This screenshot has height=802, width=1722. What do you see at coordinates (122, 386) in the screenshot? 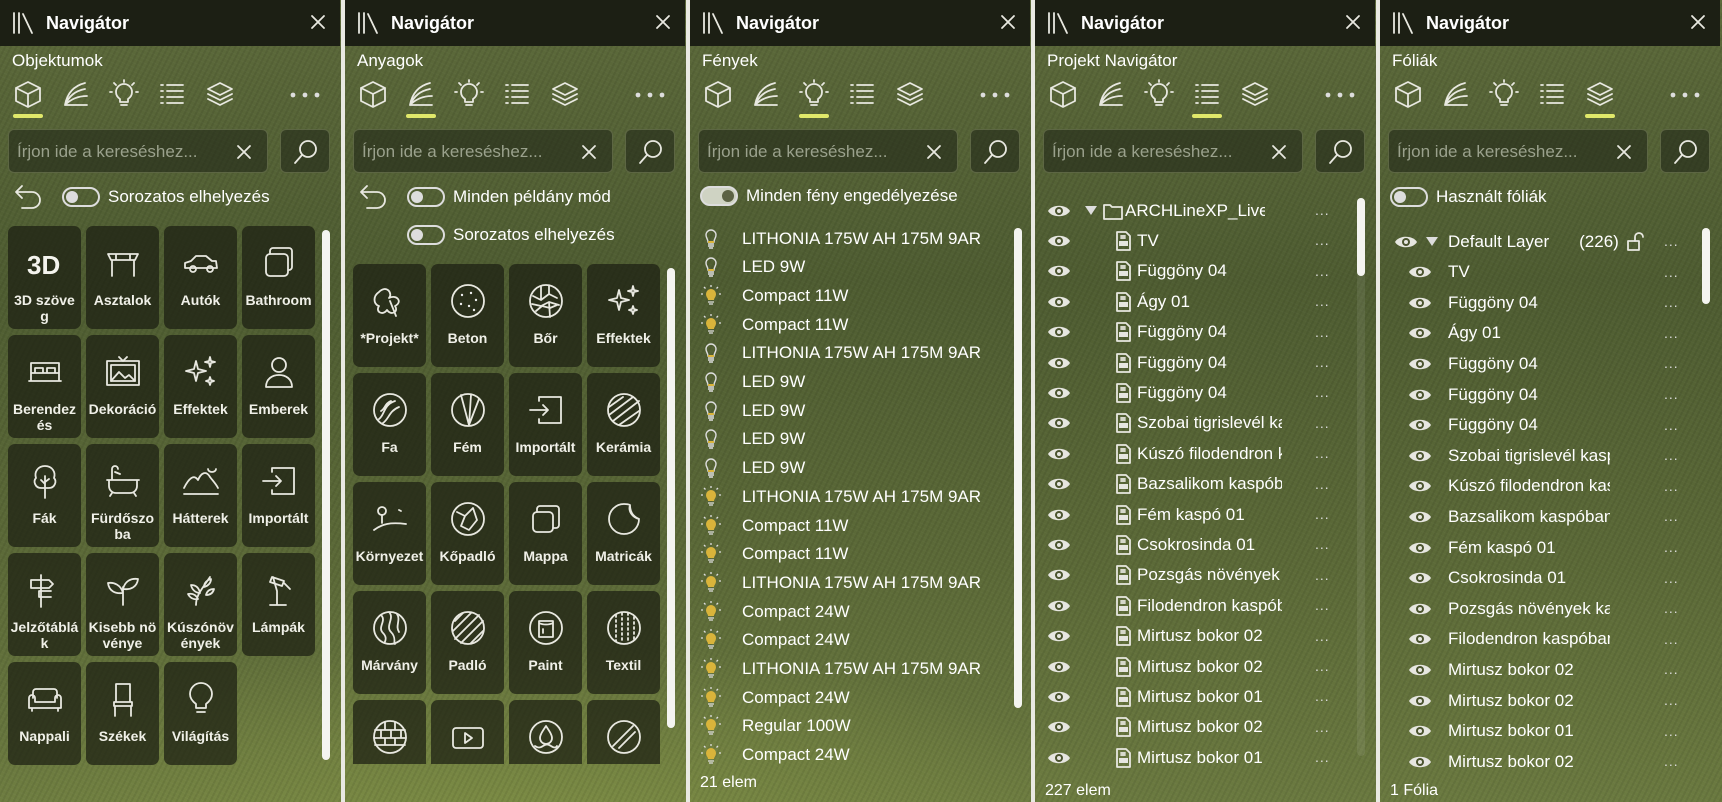
I see `category-tile: Dekoráció` at bounding box center [122, 386].